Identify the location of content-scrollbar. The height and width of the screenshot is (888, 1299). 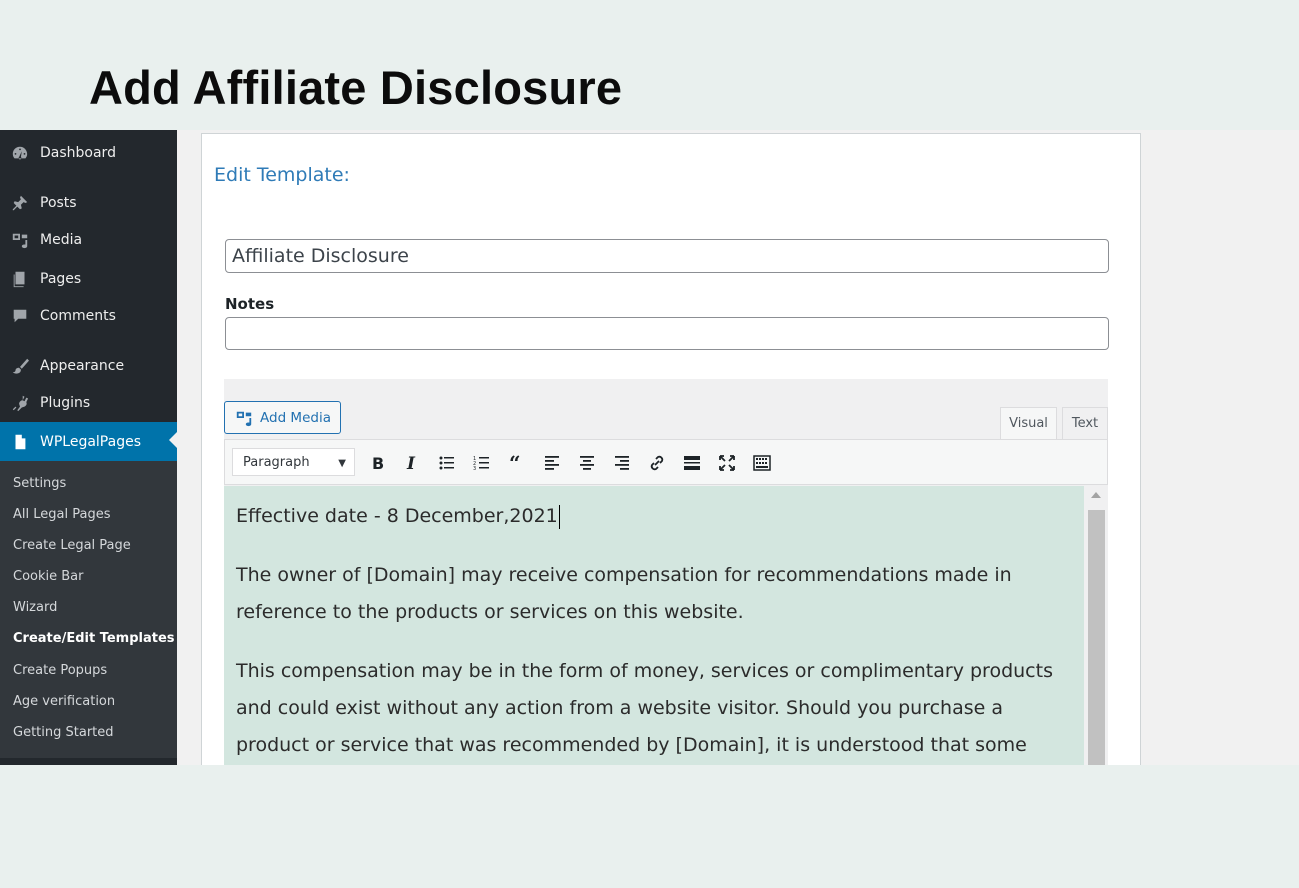
(1096, 625).